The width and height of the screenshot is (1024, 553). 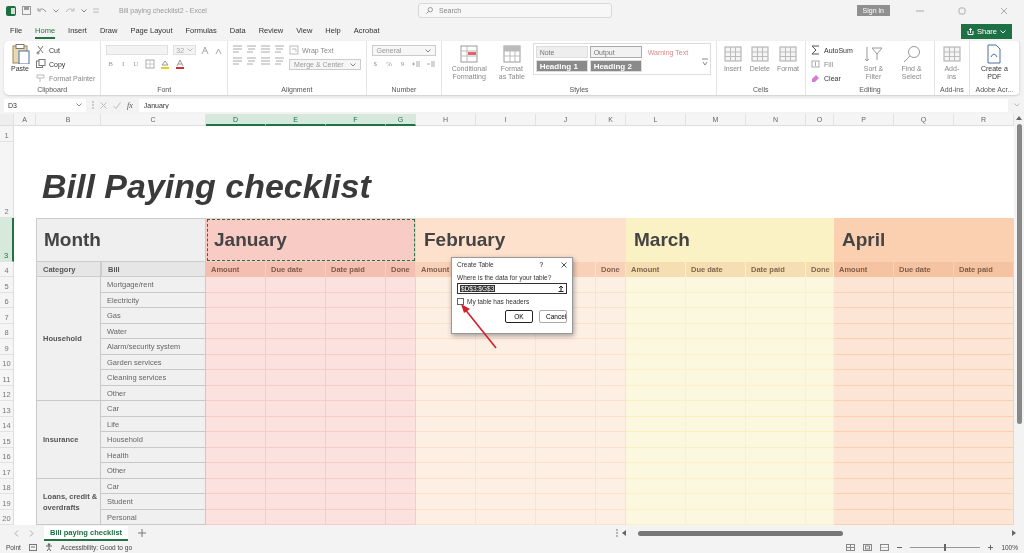 I want to click on zoom-in-icon, so click(x=991, y=547).